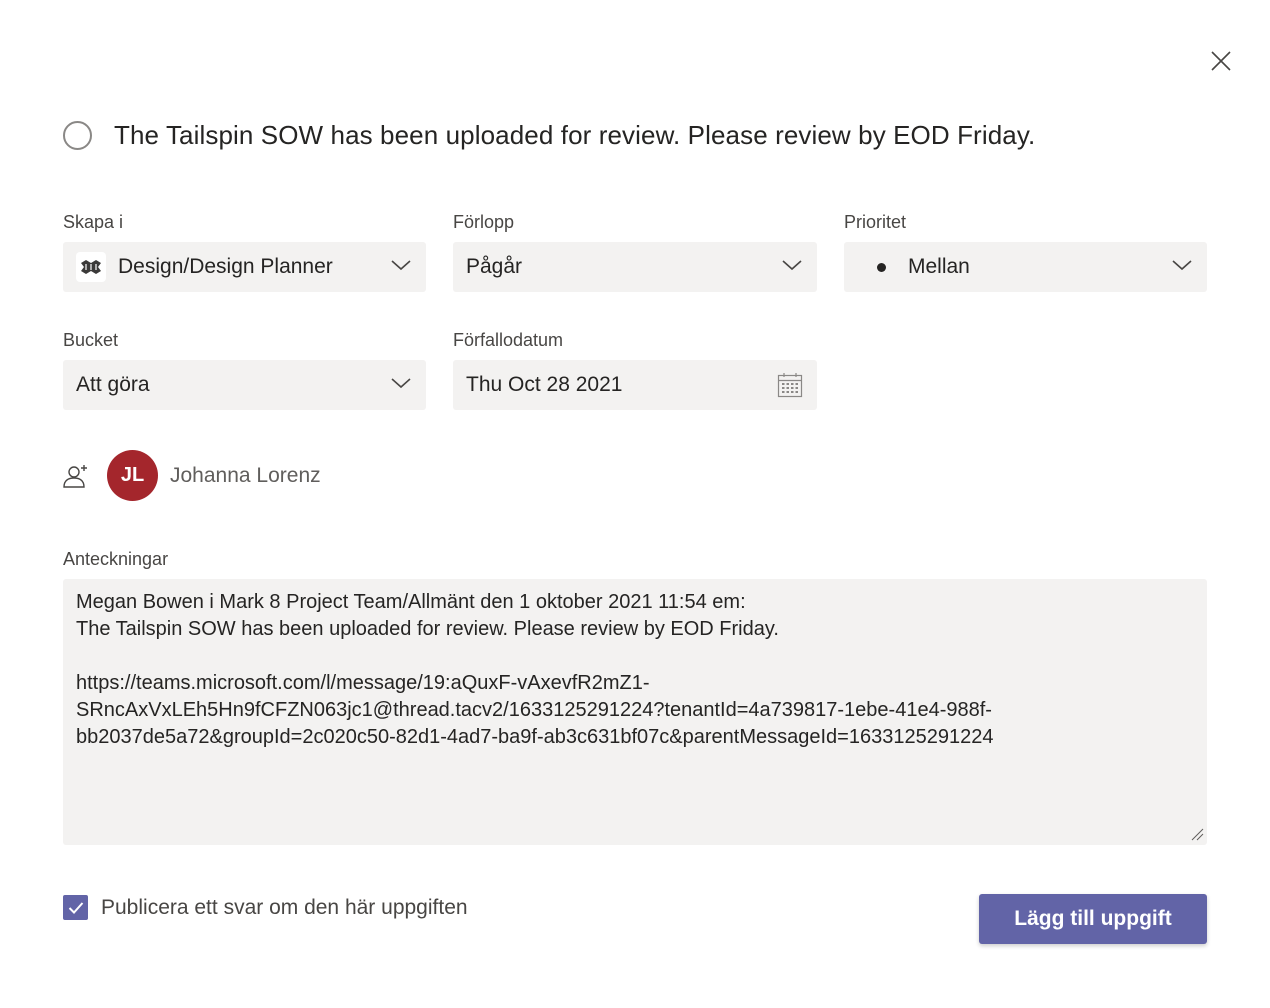  I want to click on notes-label: Anteckningar, so click(116, 559).